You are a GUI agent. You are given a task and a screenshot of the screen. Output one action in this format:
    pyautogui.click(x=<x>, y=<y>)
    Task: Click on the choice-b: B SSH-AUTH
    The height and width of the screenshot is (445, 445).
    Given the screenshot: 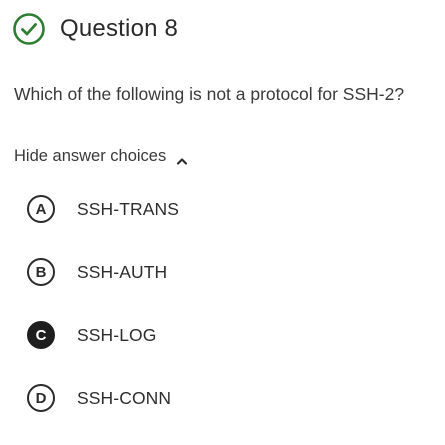 What is the action you would take?
    pyautogui.click(x=103, y=272)
    